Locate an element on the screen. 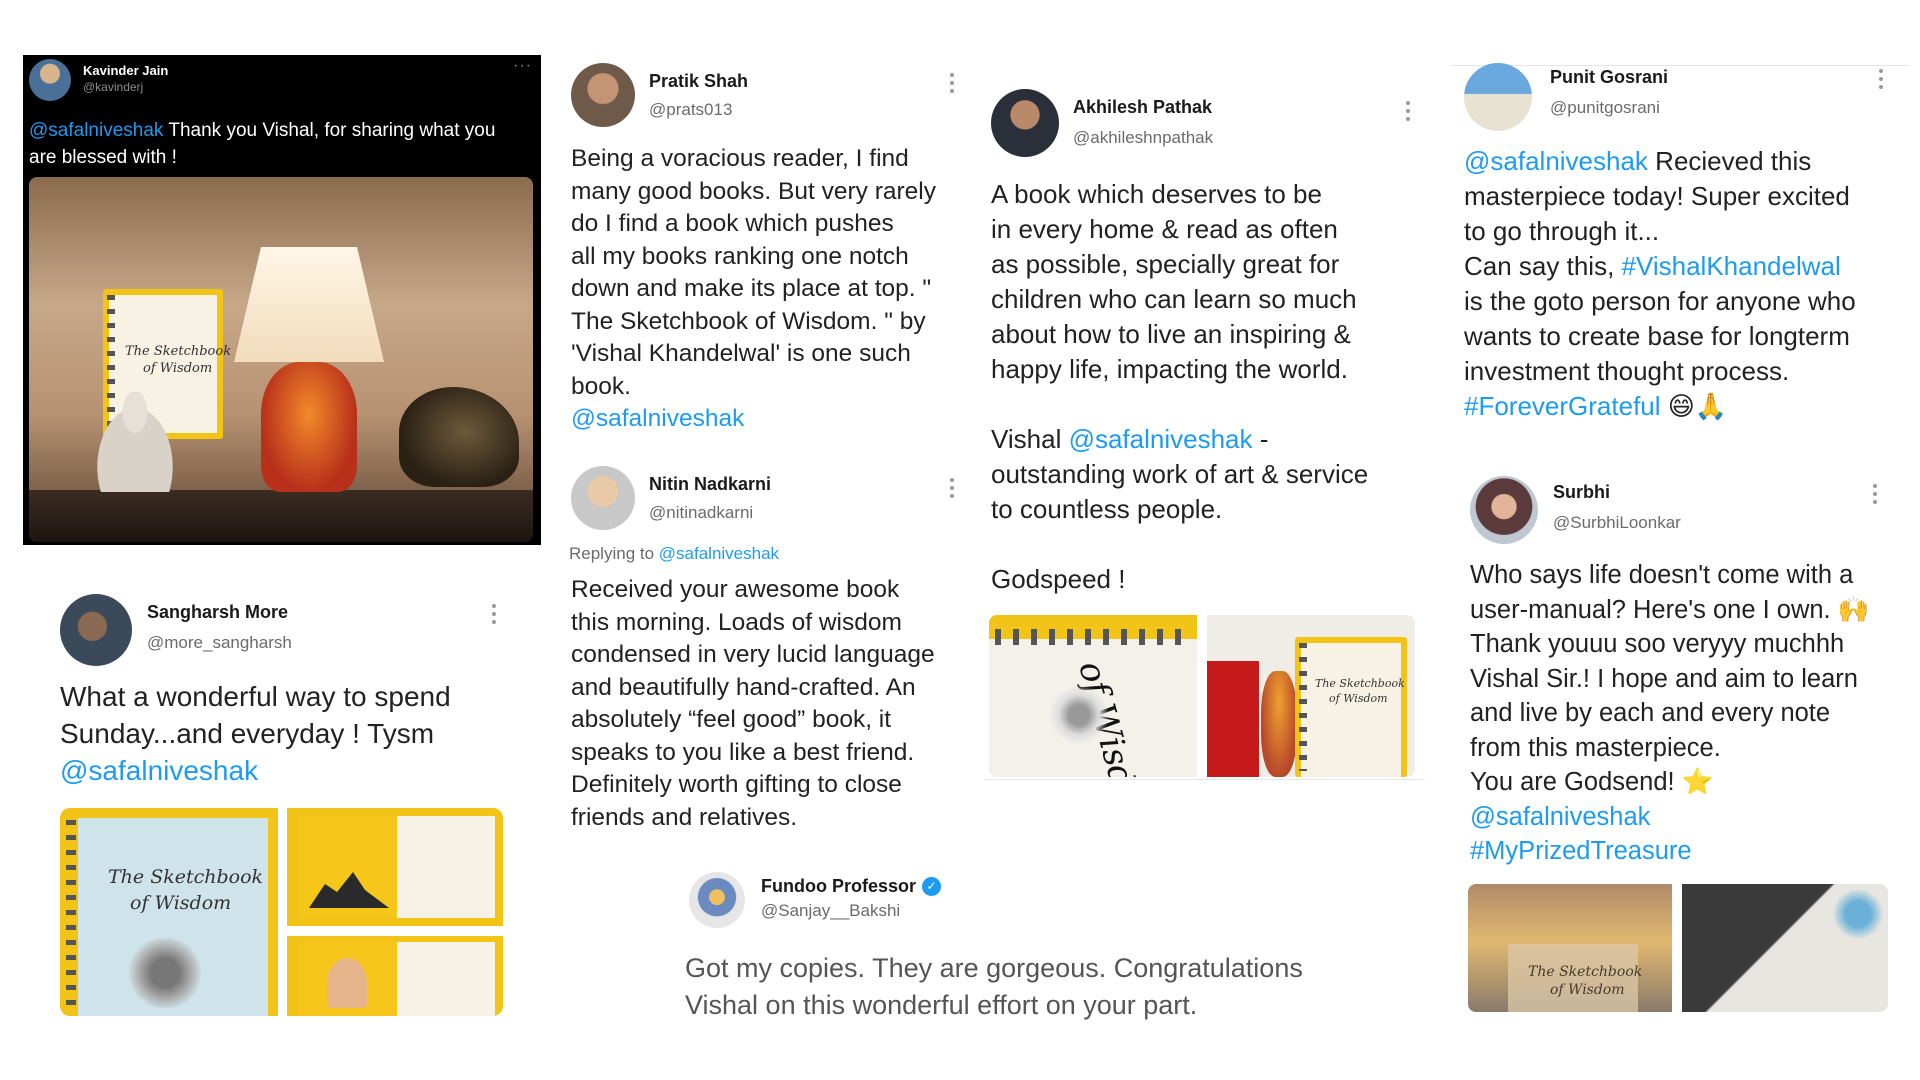  author-name: Akhilesh Pathak is located at coordinates (1142, 107).